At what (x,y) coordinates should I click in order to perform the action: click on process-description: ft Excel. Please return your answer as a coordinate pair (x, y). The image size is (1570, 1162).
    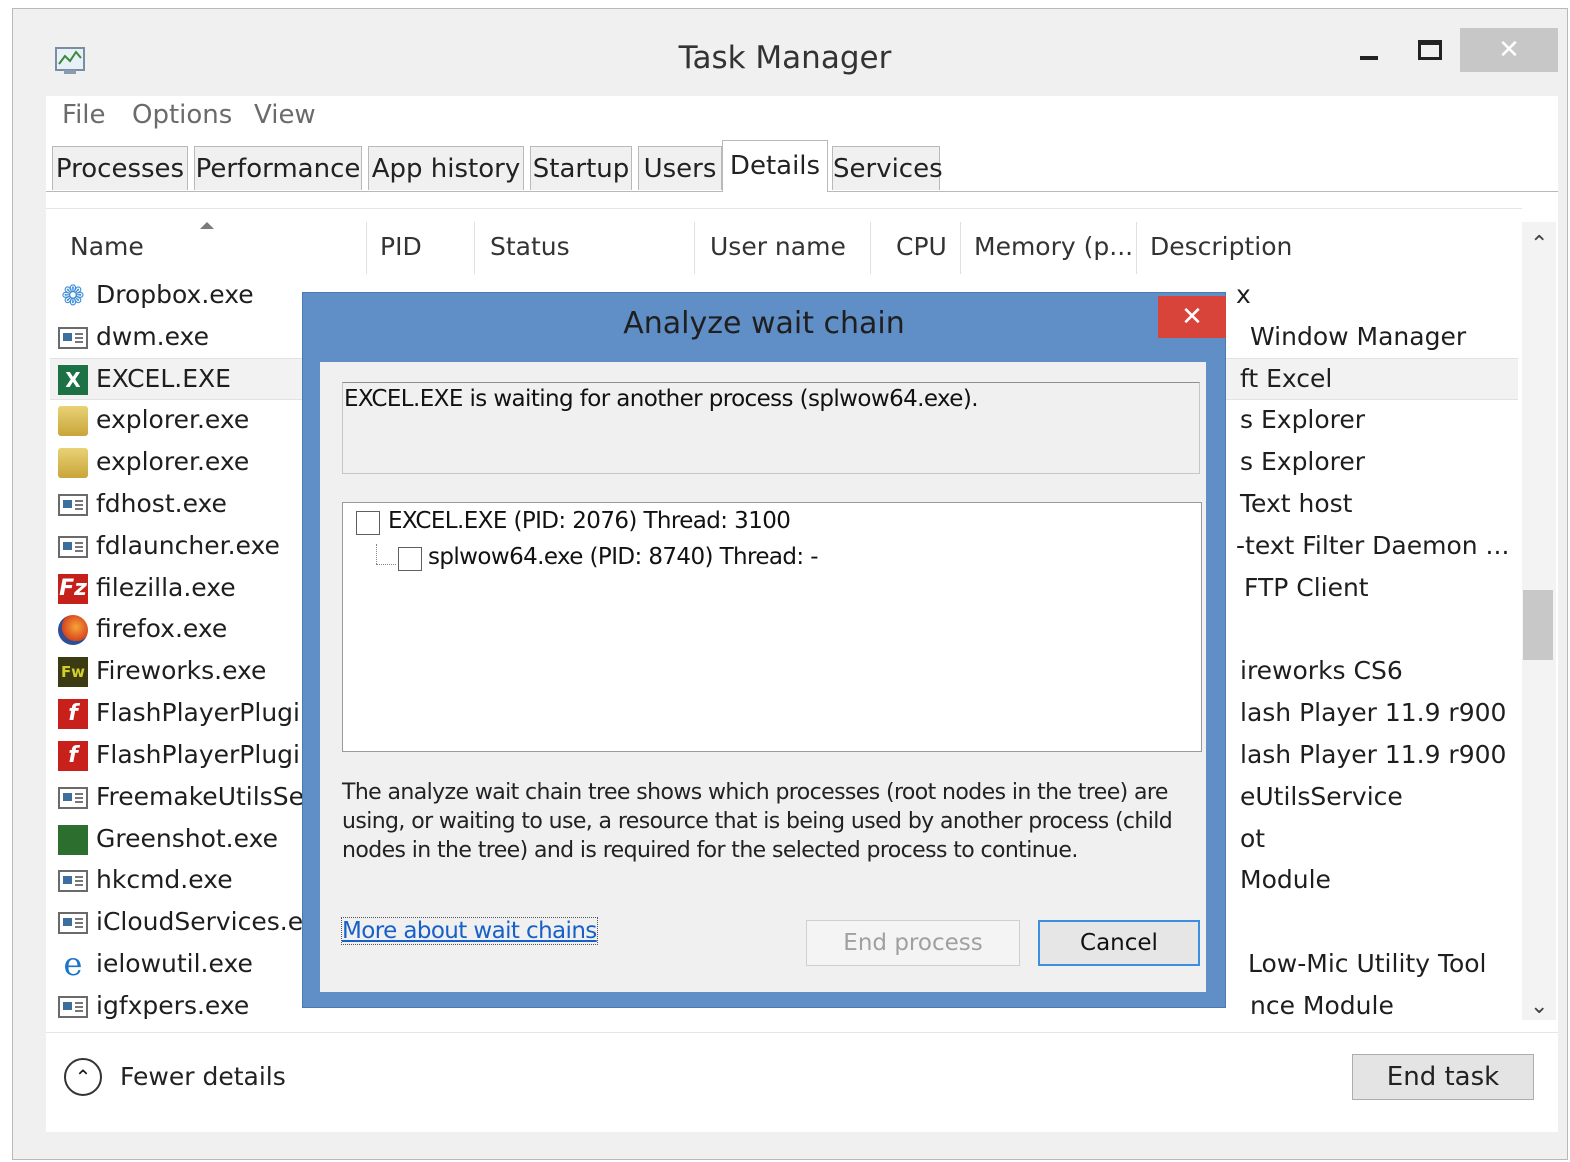
    Looking at the image, I should click on (1286, 378).